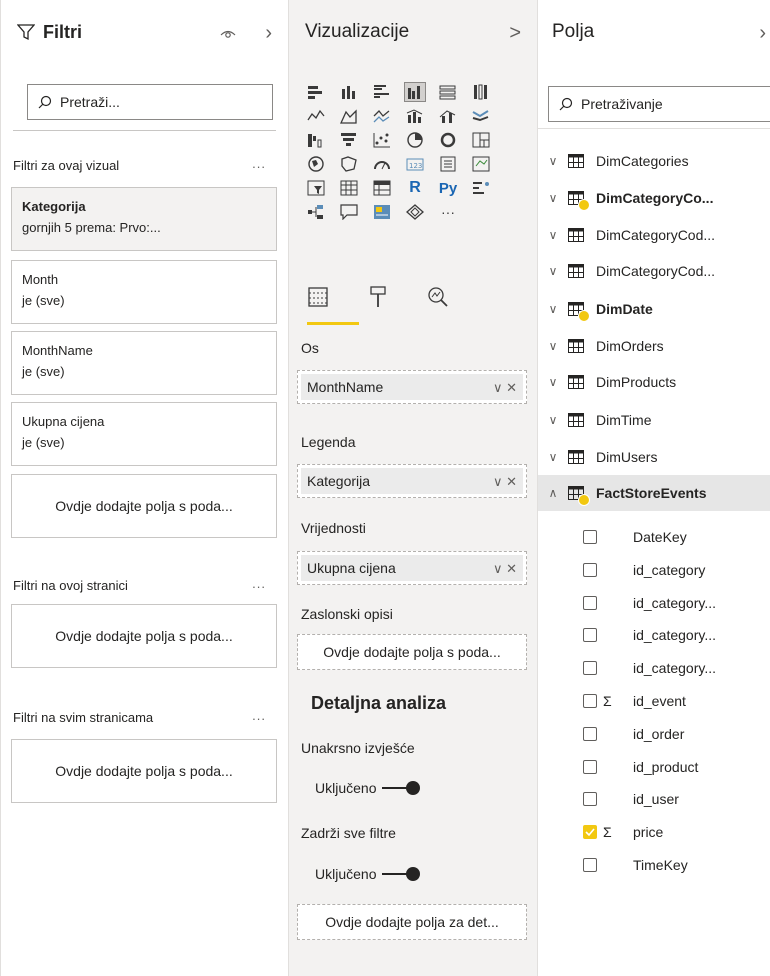 This screenshot has height=976, width=770. I want to click on stacked-column-chart-icon, so click(349, 92).